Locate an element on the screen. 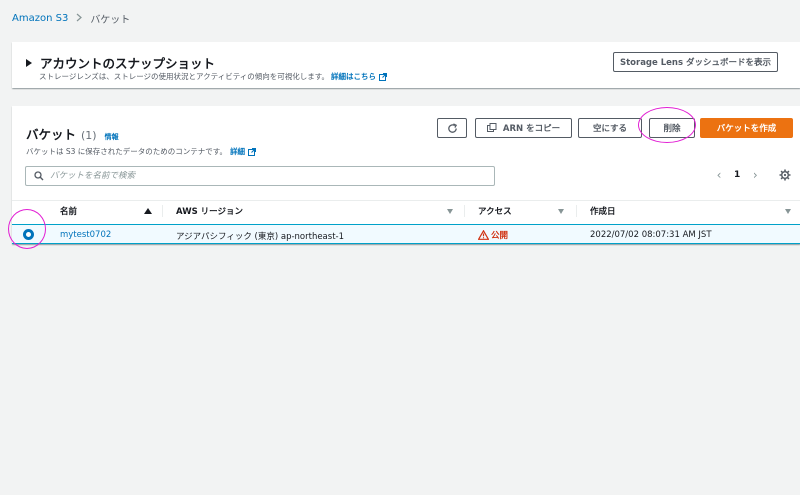  refresh-button is located at coordinates (452, 128).